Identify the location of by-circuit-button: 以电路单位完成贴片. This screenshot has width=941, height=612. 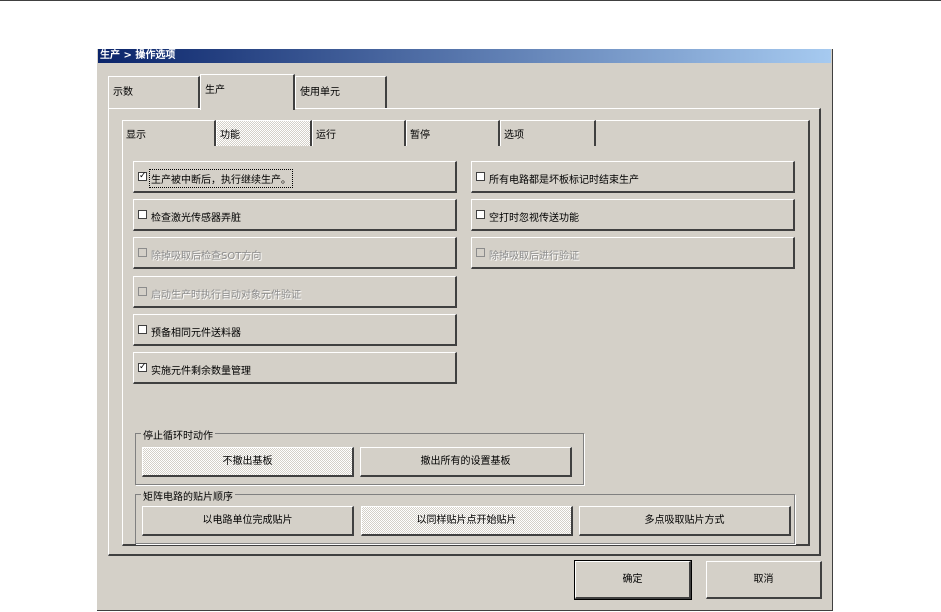
(248, 521).